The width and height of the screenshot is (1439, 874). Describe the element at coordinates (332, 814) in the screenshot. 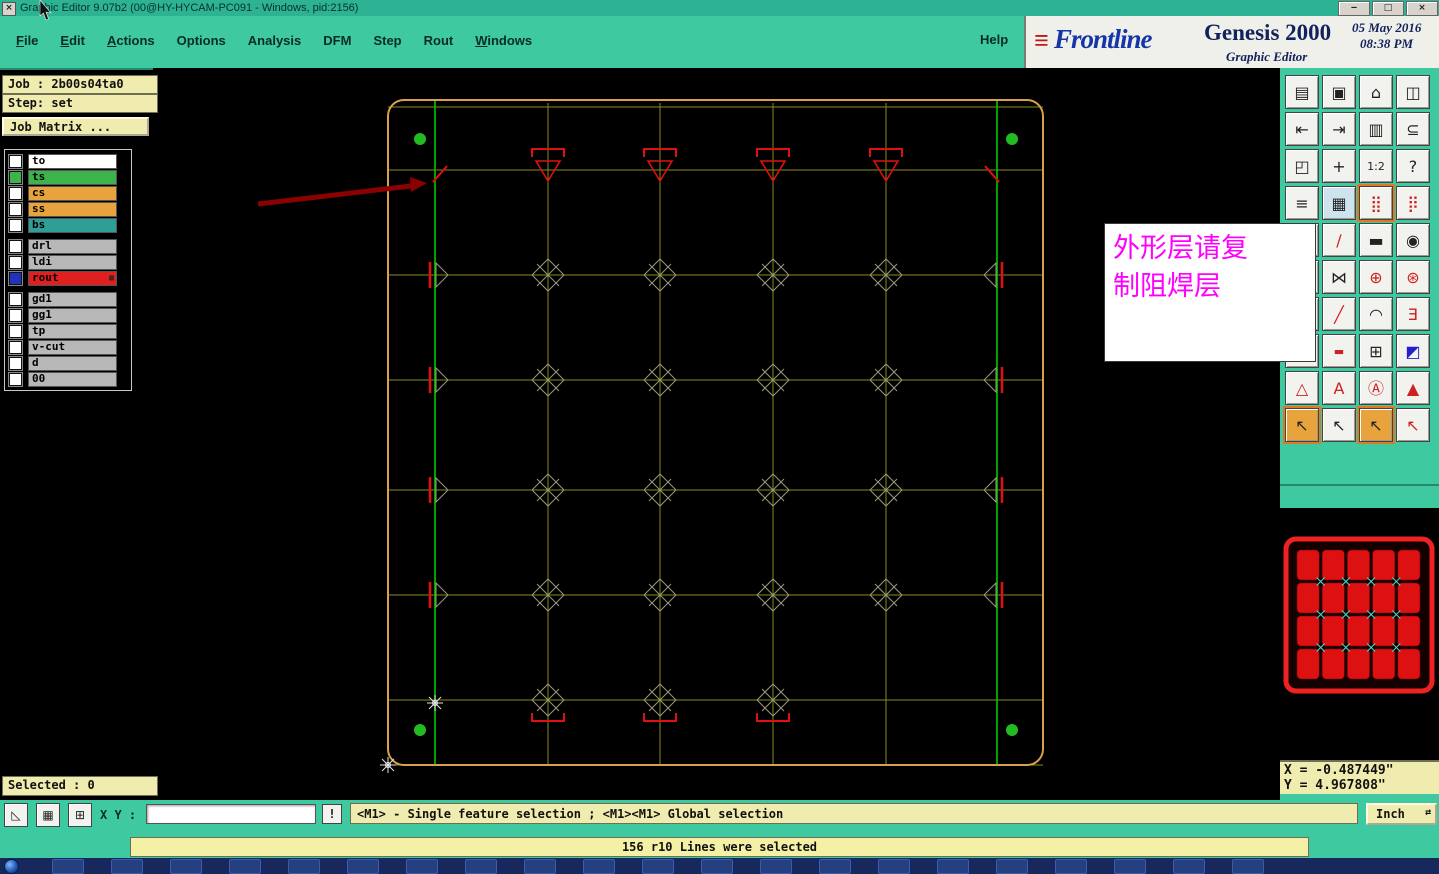

I see `alert-button: !` at that location.